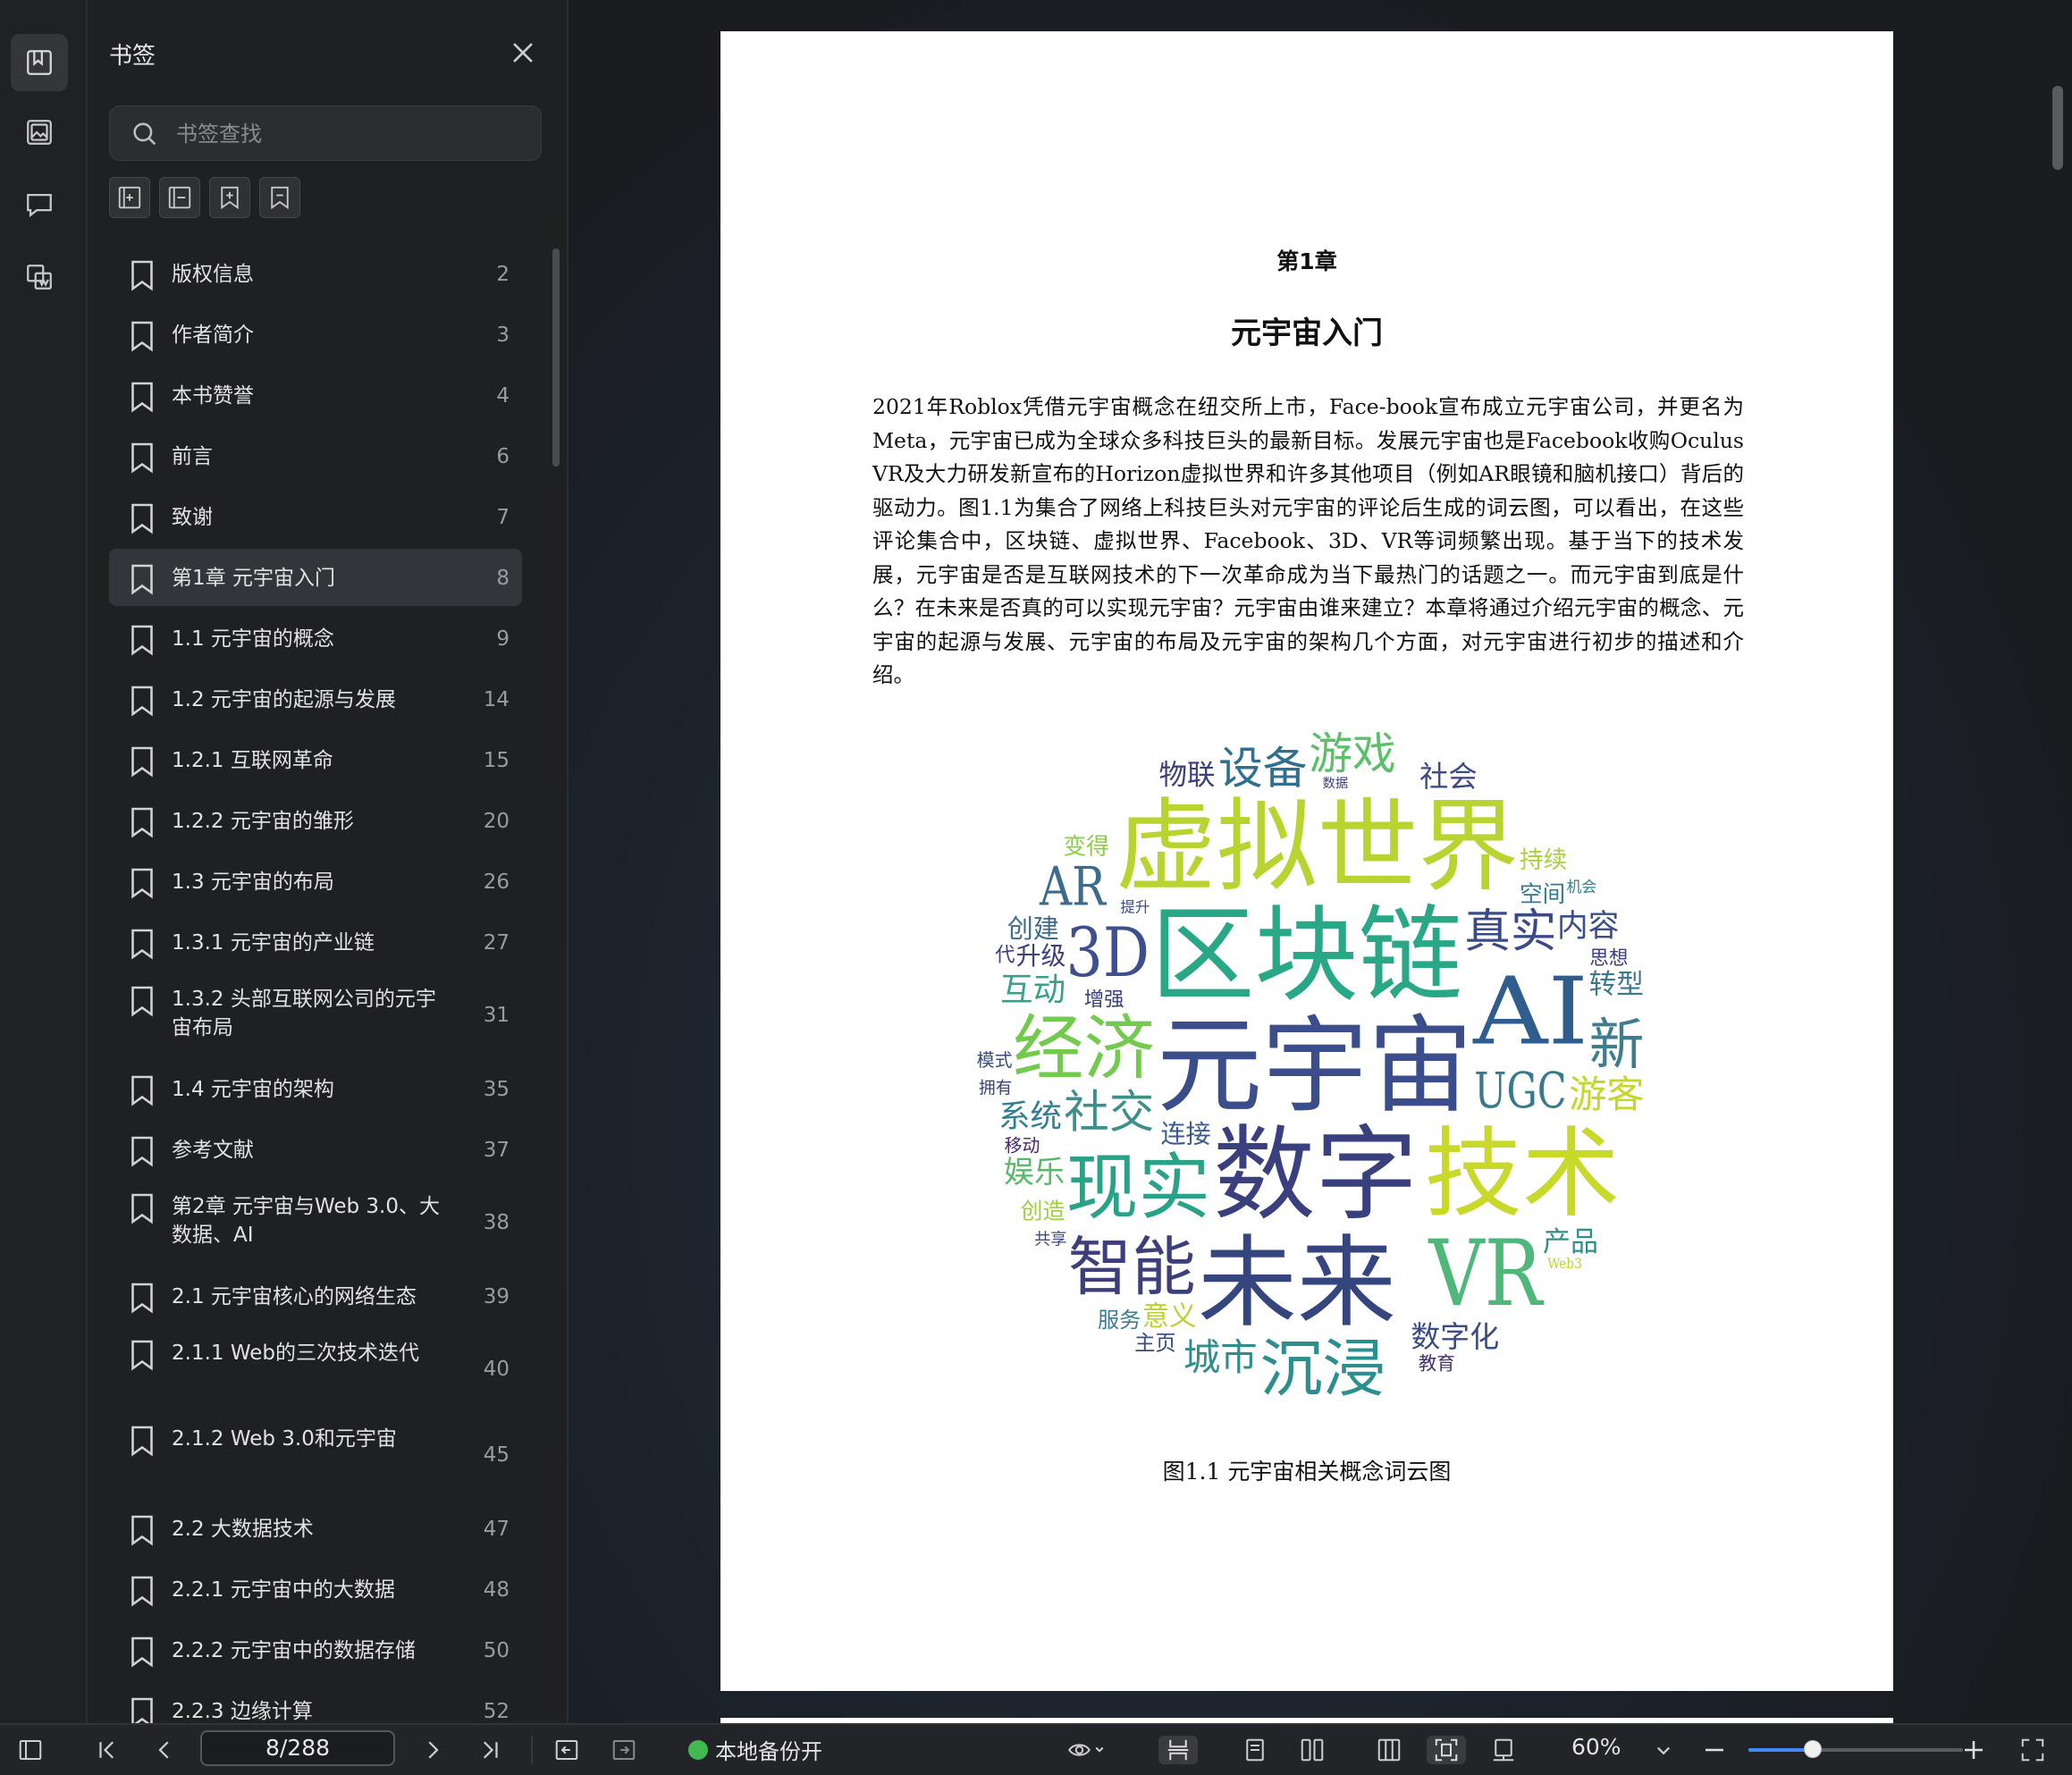 This screenshot has height=1775, width=2072. What do you see at coordinates (40, 203) in the screenshot?
I see `comment-icon` at bounding box center [40, 203].